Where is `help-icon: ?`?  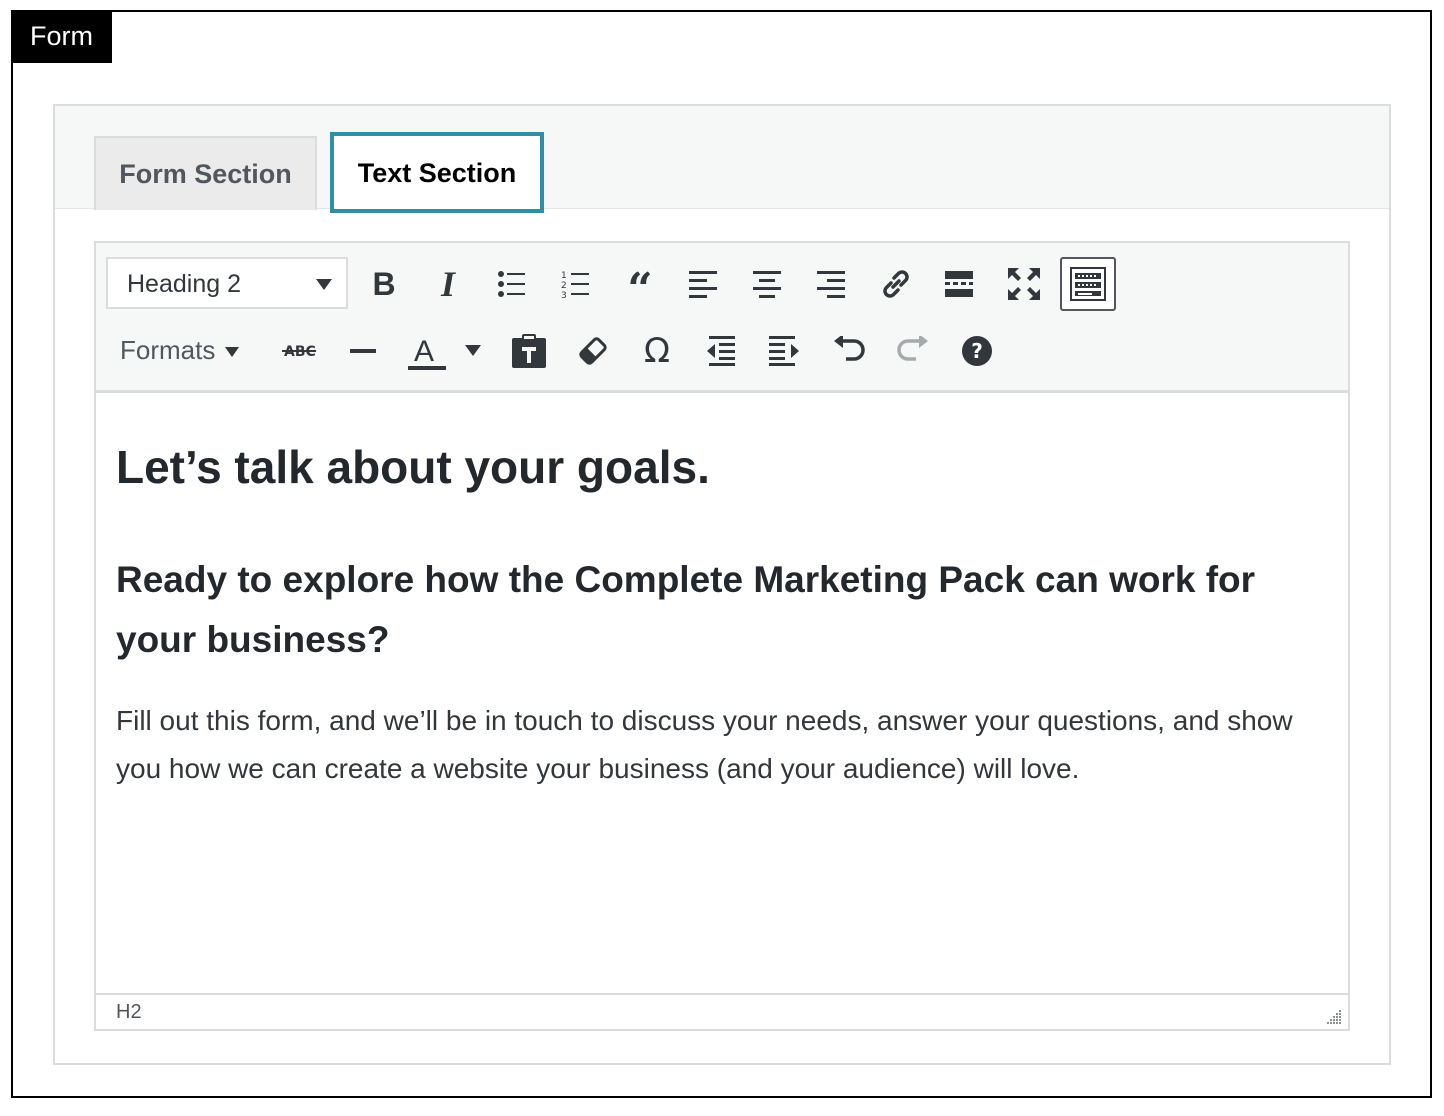 help-icon: ? is located at coordinates (977, 351).